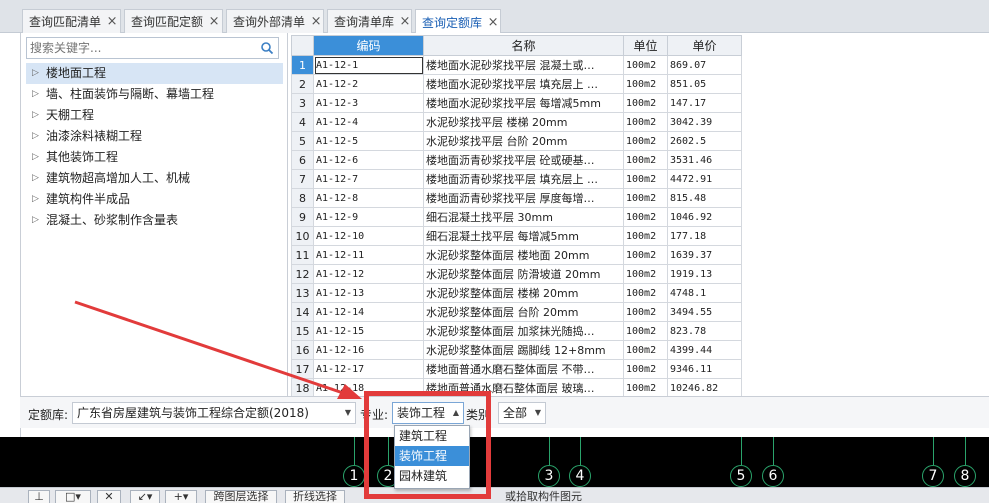 The image size is (989, 503). I want to click on row-number: 3, so click(302, 103).